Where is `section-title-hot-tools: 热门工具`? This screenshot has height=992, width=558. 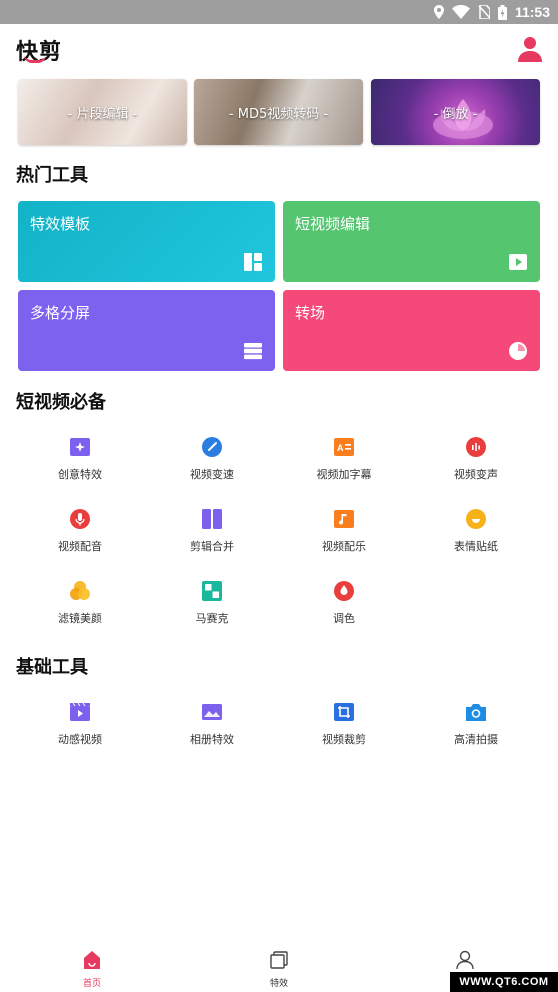
section-title-hot-tools: 热门工具 is located at coordinates (52, 175).